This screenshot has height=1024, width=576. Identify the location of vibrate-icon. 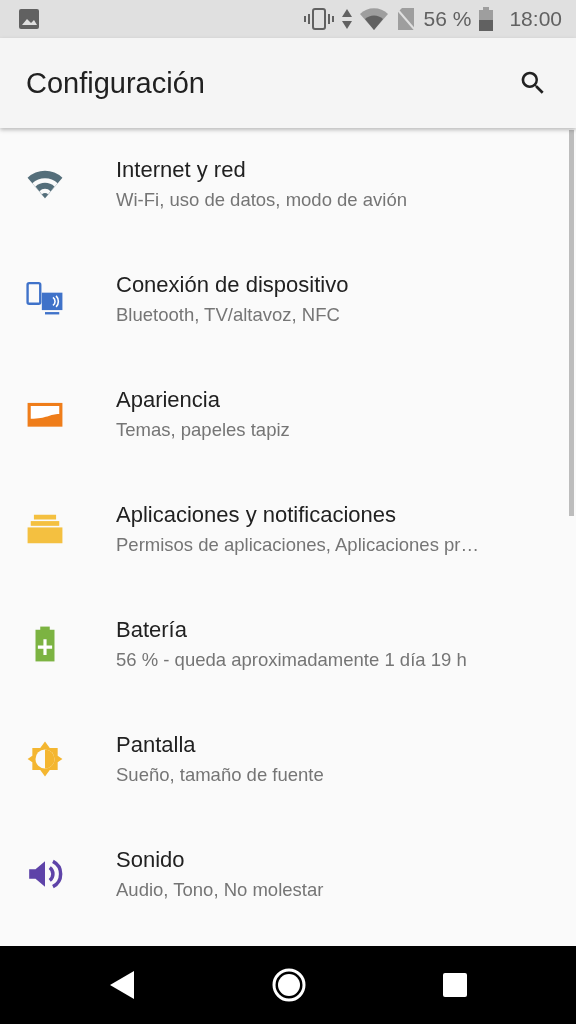
(318, 19).